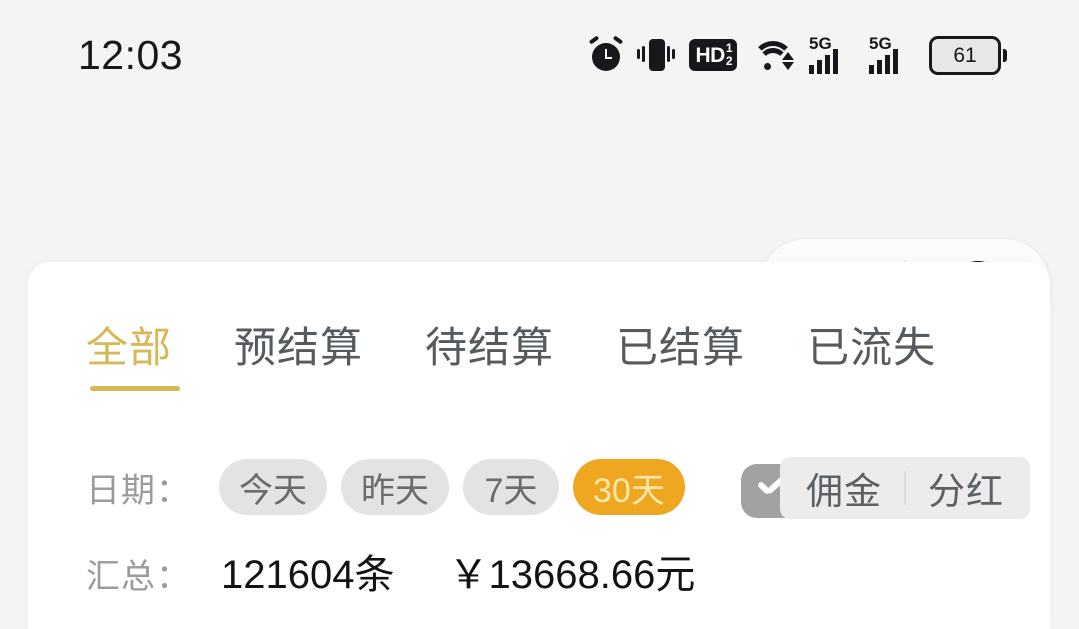  I want to click on signal-5g-sim2-icon: 5G, so click(892, 54).